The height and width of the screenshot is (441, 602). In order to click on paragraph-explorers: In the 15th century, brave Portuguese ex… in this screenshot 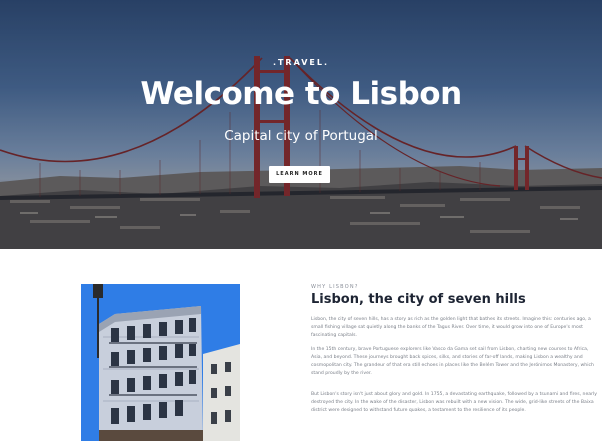, I will do `click(452, 362)`.